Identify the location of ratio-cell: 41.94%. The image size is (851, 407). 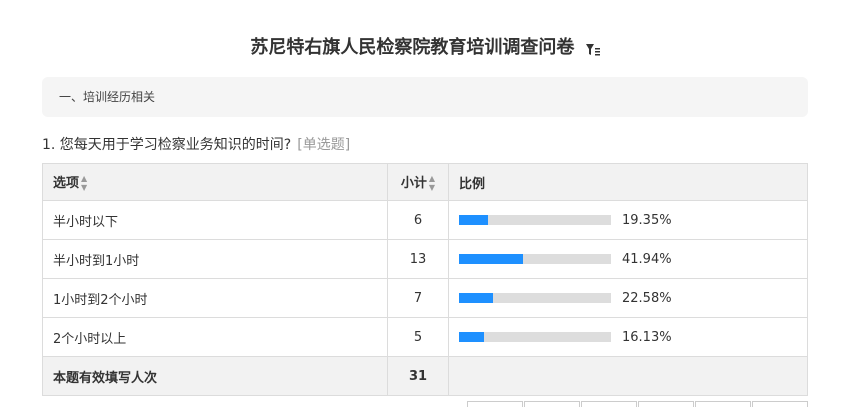
(628, 259).